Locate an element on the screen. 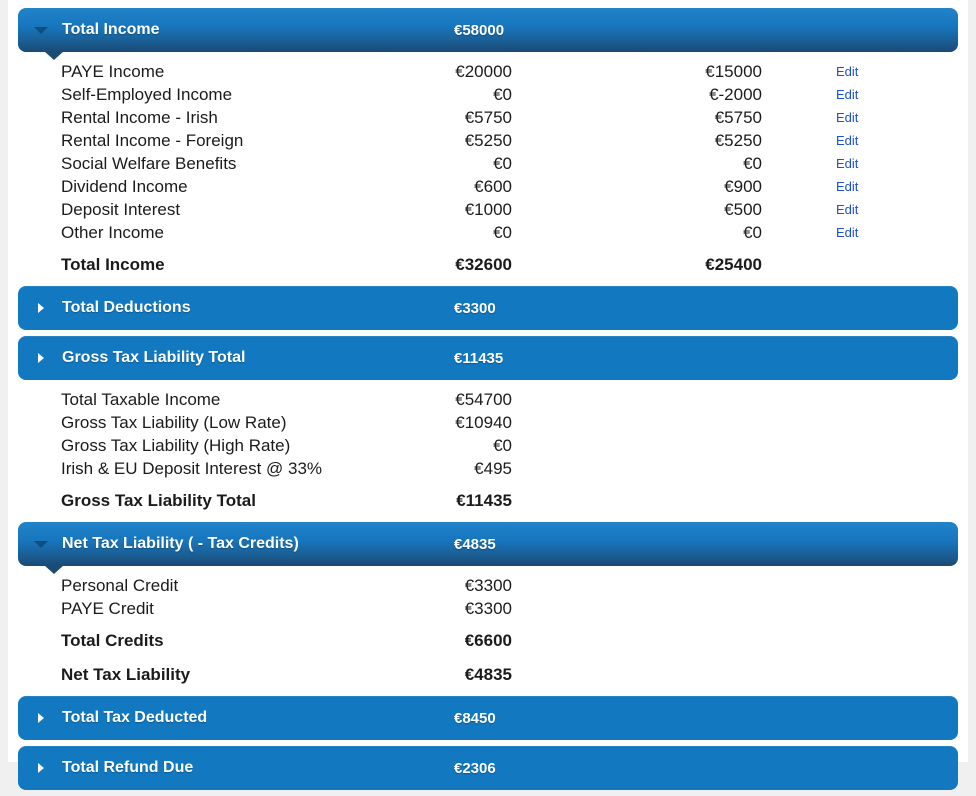 This screenshot has width=976, height=796. total-row-label: Gross Tax Liability Total is located at coordinates (158, 500).